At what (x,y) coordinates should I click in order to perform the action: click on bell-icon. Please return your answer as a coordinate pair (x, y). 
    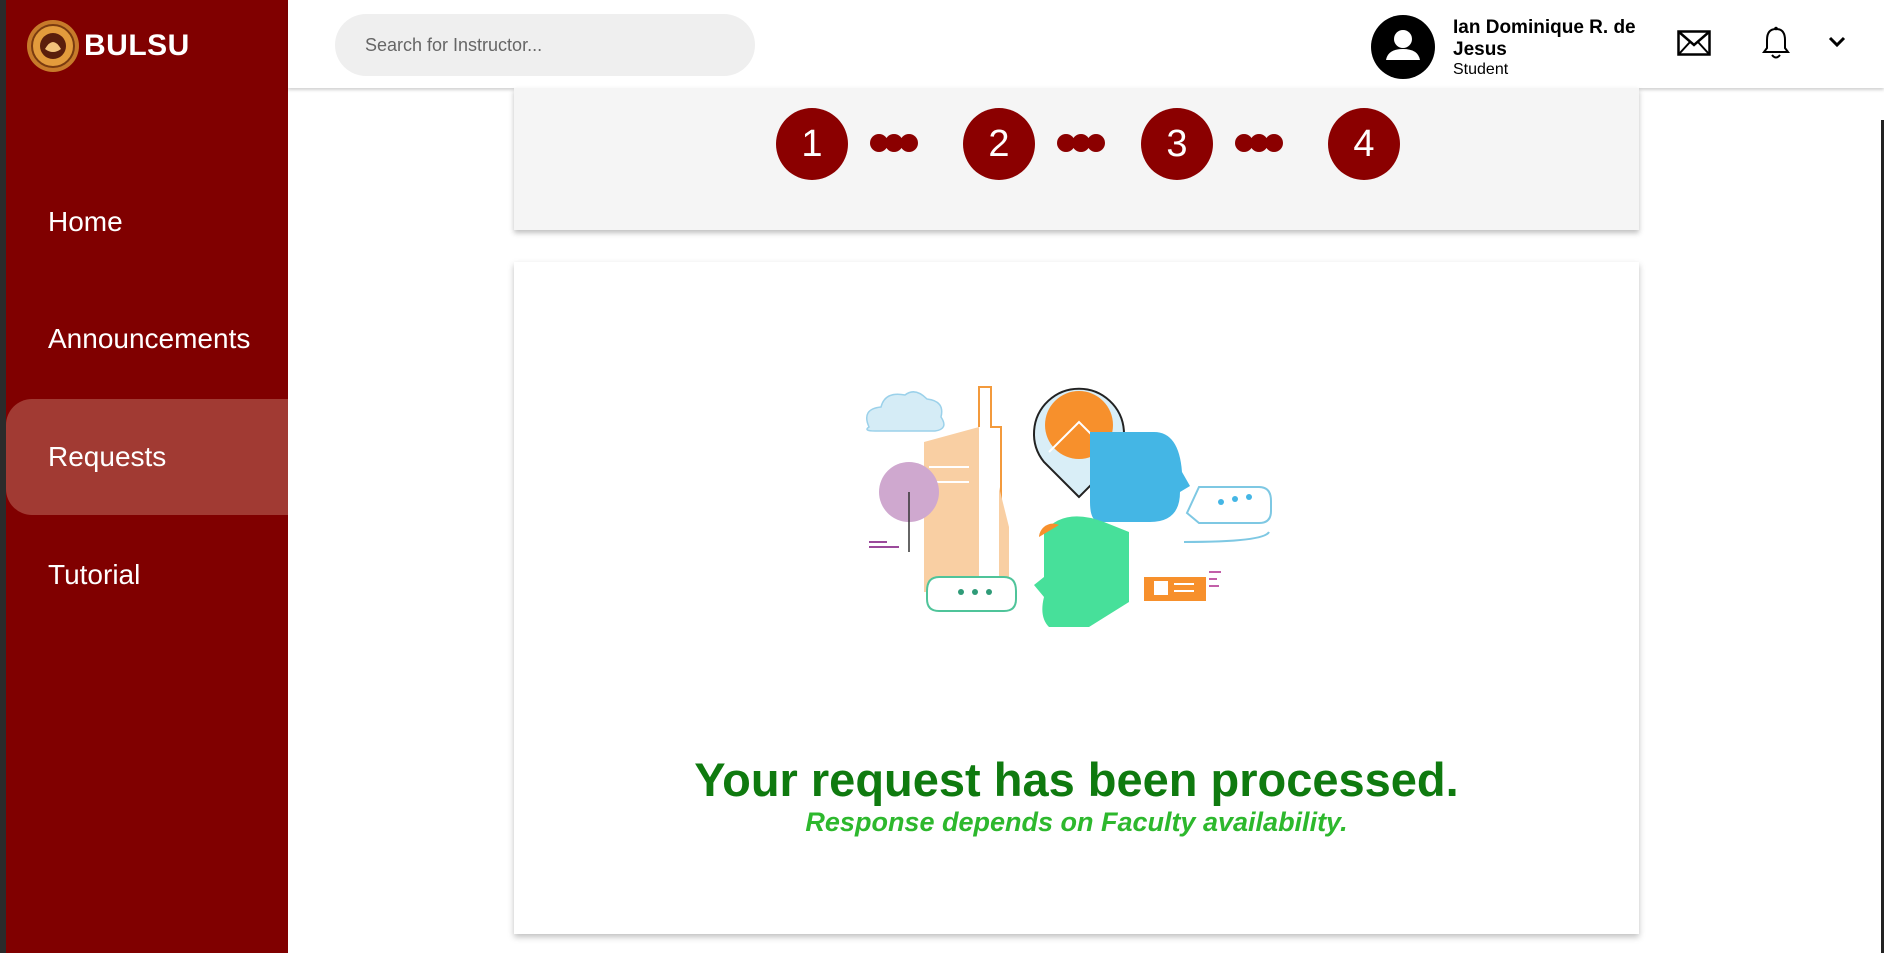
    Looking at the image, I should click on (1776, 43).